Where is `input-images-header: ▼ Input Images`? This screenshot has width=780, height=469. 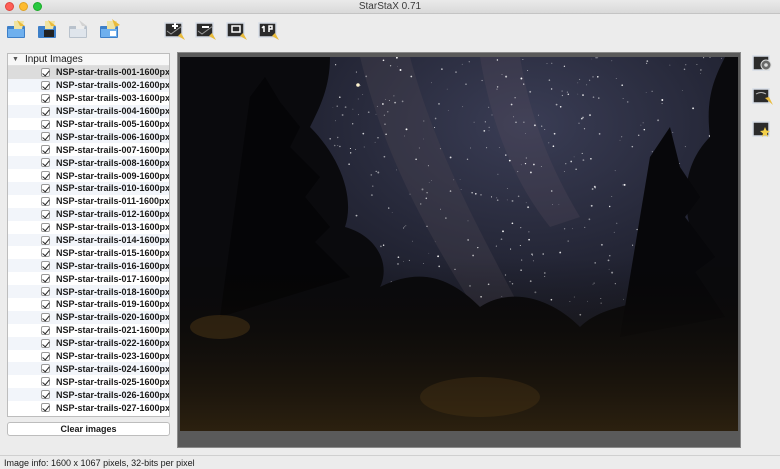 input-images-header: ▼ Input Images is located at coordinates (88, 60).